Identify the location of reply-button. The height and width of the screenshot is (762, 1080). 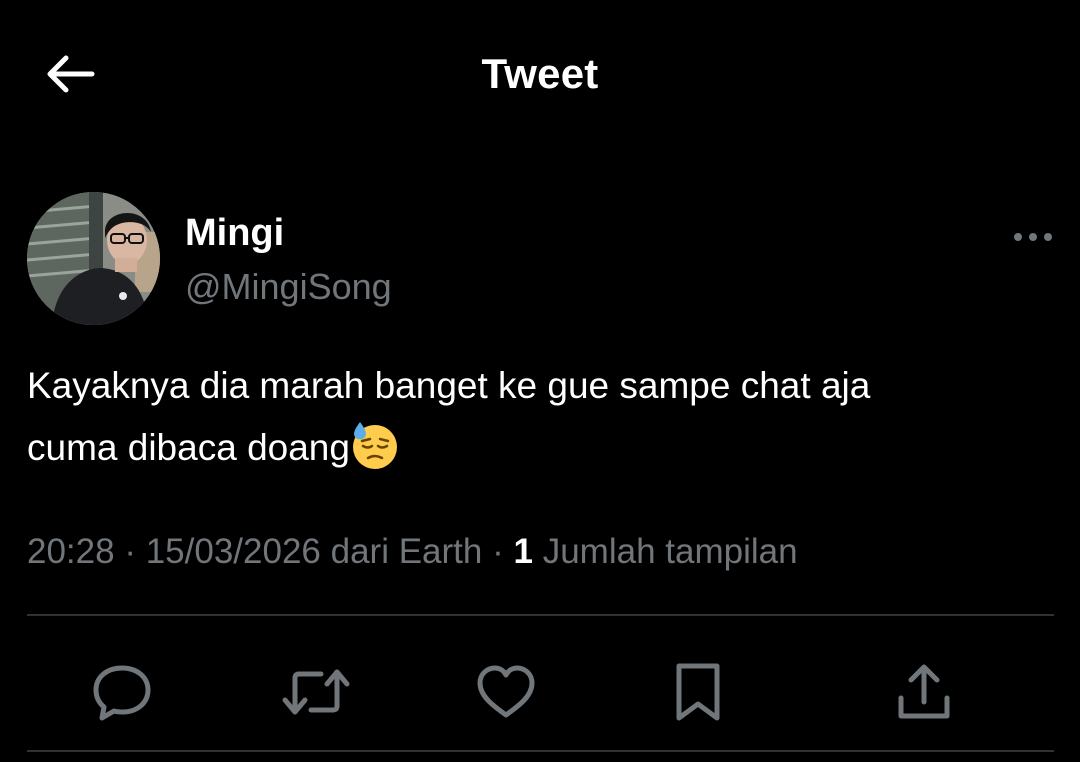
(122, 692).